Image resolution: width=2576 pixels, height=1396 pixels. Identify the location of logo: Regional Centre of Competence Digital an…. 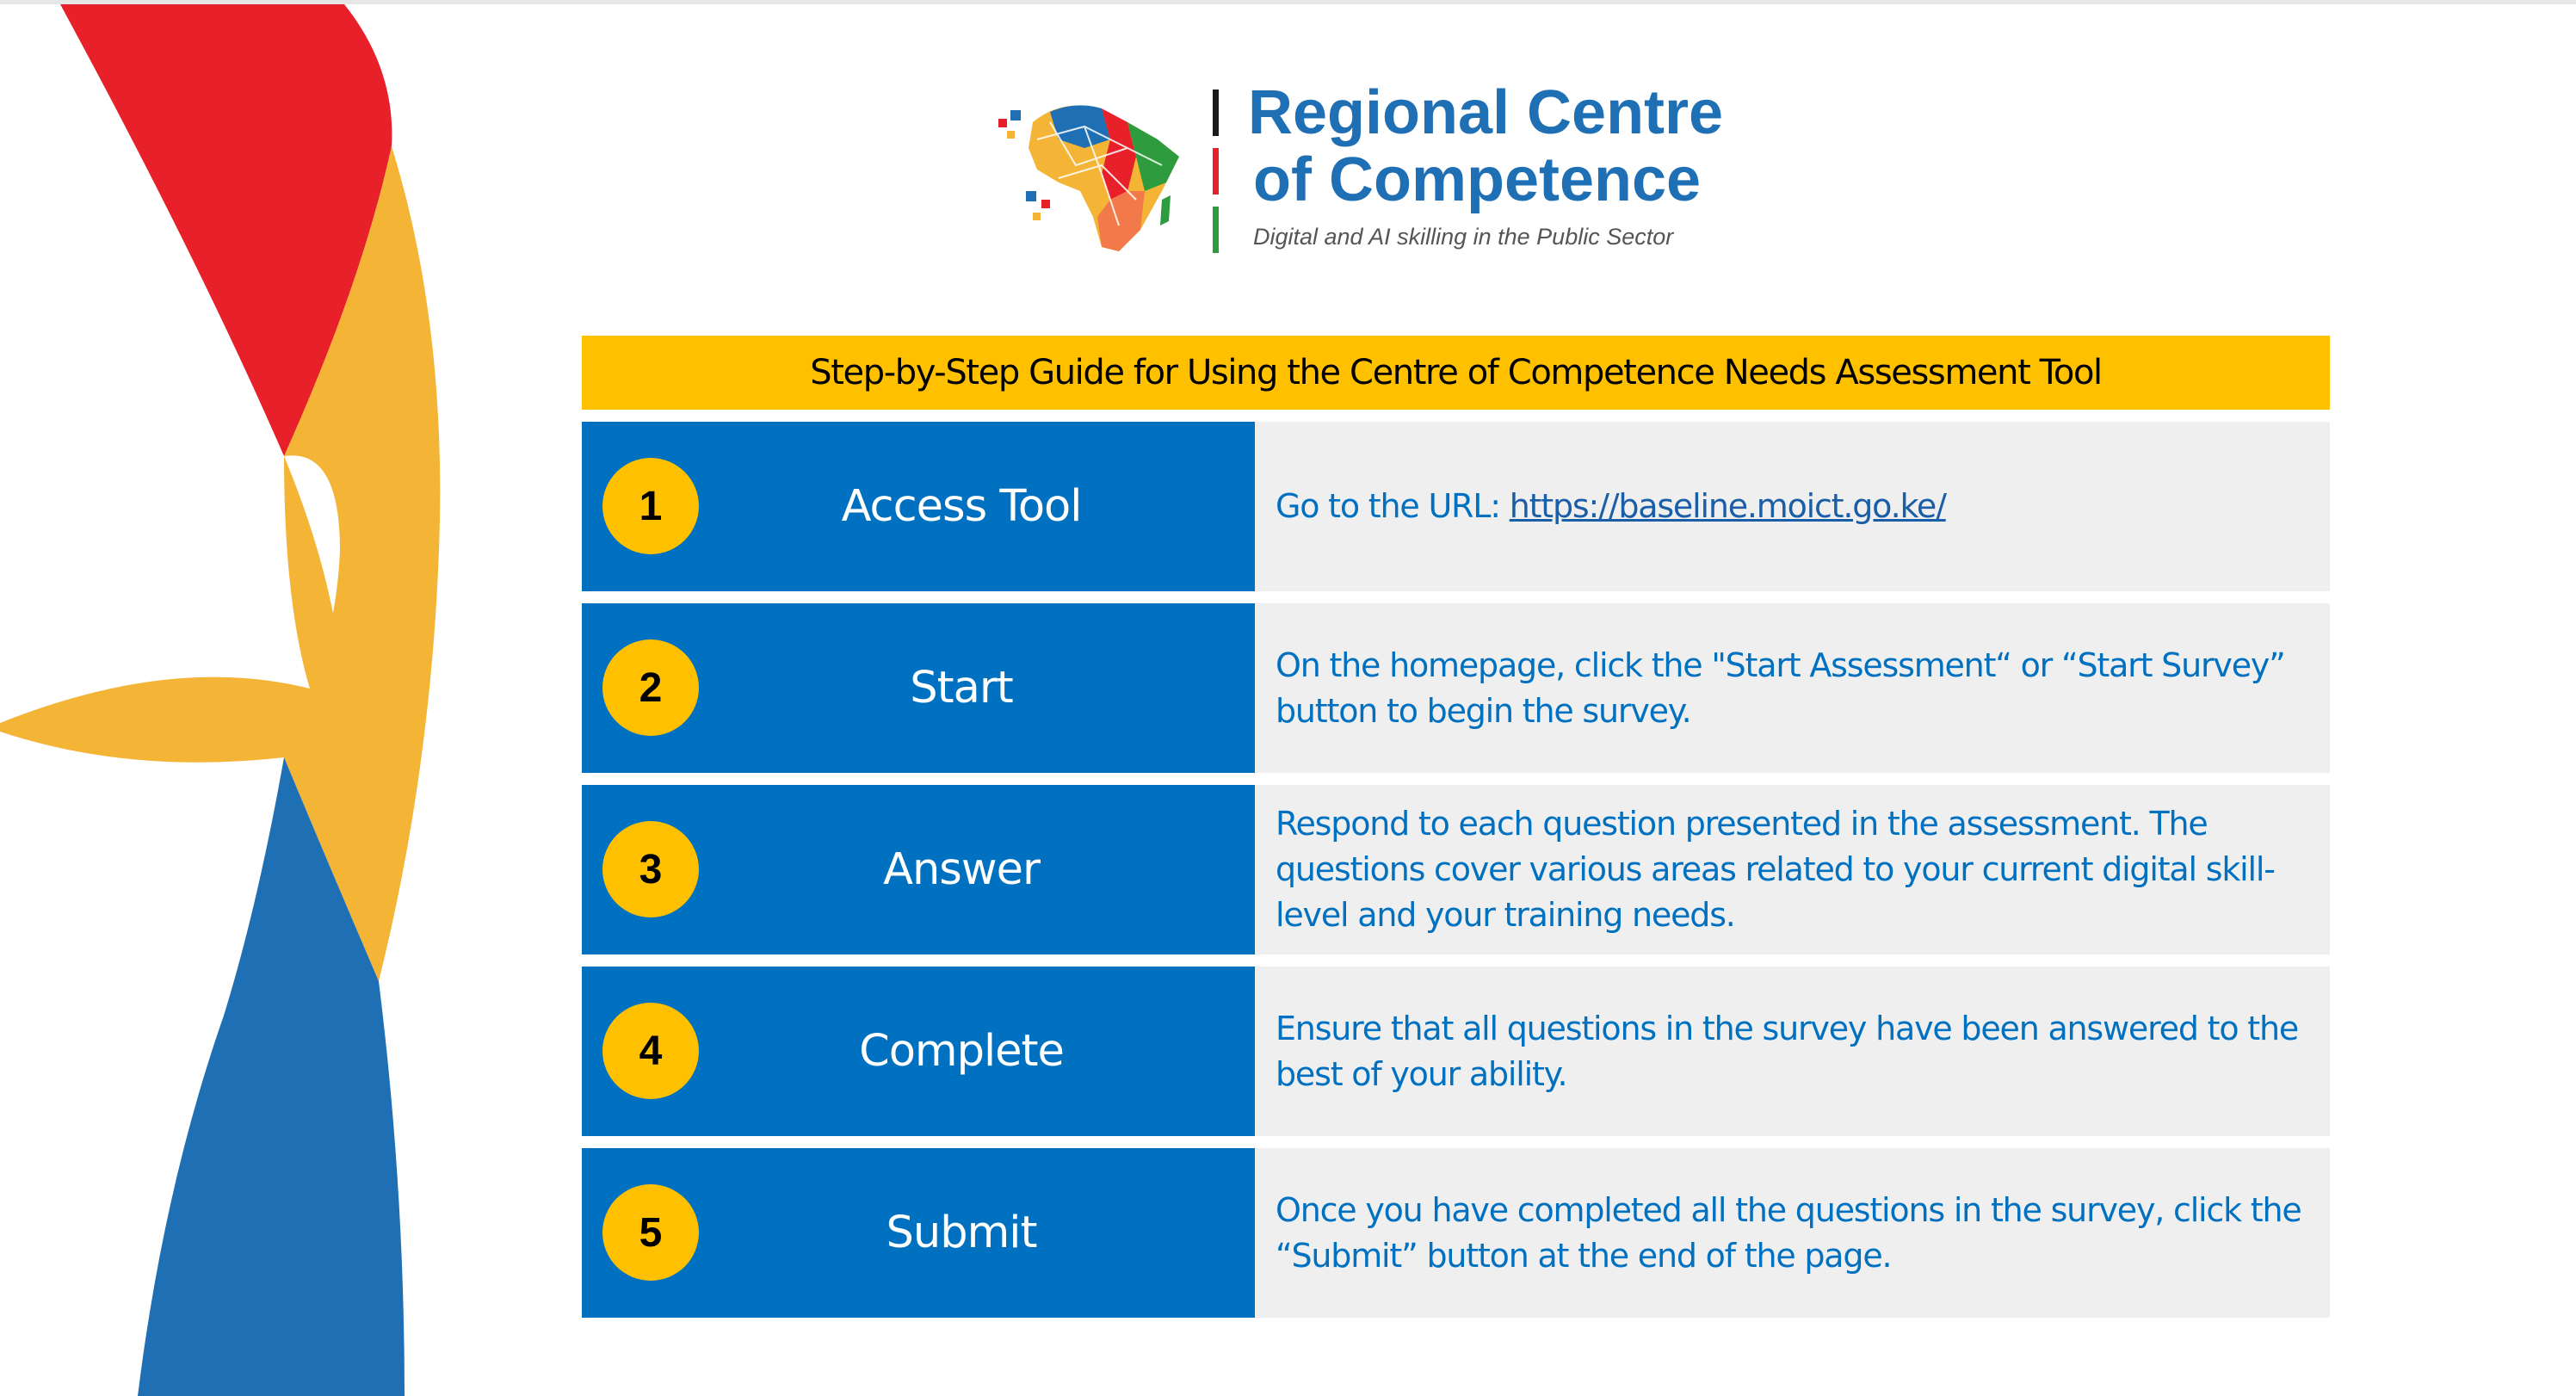
(1377, 169).